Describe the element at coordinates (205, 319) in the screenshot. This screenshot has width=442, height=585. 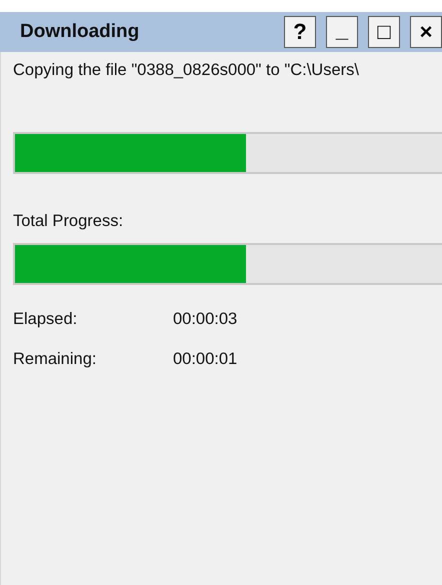
I see `time-value: 00:00:03` at that location.